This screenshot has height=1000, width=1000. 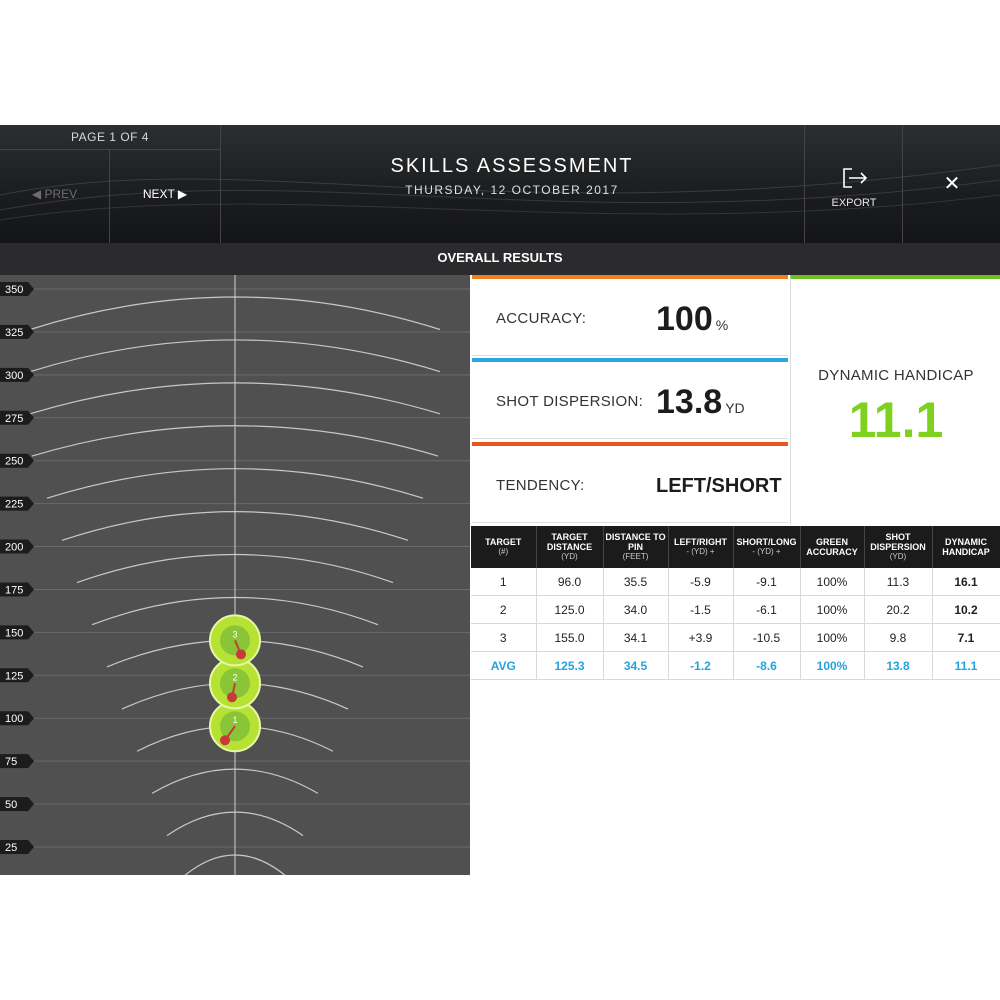 What do you see at coordinates (503, 551) in the screenshot?
I see `column-header-unit: (#)` at bounding box center [503, 551].